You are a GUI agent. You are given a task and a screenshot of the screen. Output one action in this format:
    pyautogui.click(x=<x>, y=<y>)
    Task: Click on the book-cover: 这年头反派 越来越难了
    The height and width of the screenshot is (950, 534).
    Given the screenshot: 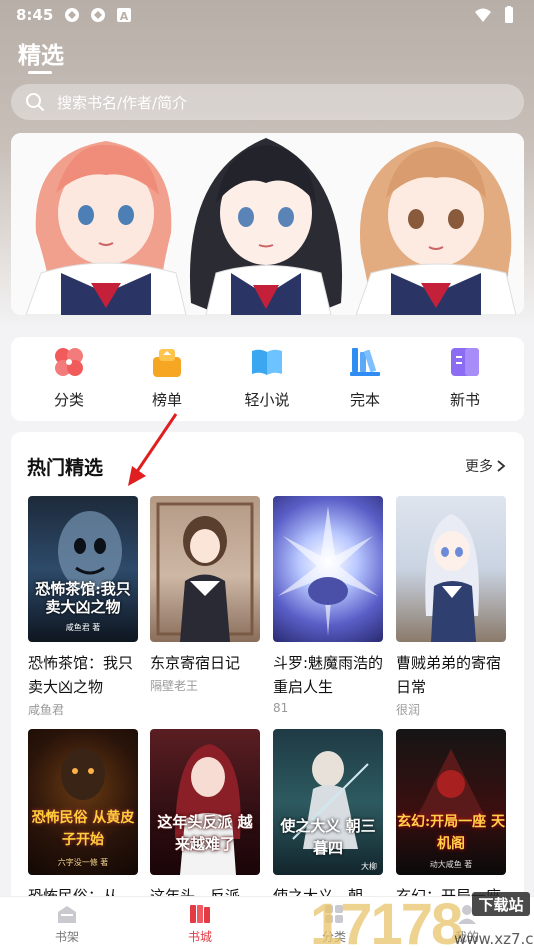 What is the action you would take?
    pyautogui.click(x=205, y=802)
    